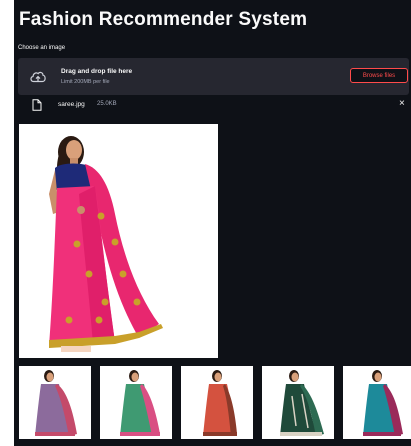 The image size is (411, 446). What do you see at coordinates (37, 105) in the screenshot?
I see `file-icon` at bounding box center [37, 105].